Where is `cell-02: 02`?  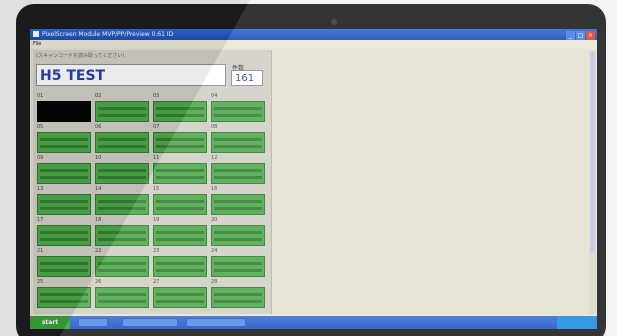 cell-02: 02 is located at coordinates (122, 108).